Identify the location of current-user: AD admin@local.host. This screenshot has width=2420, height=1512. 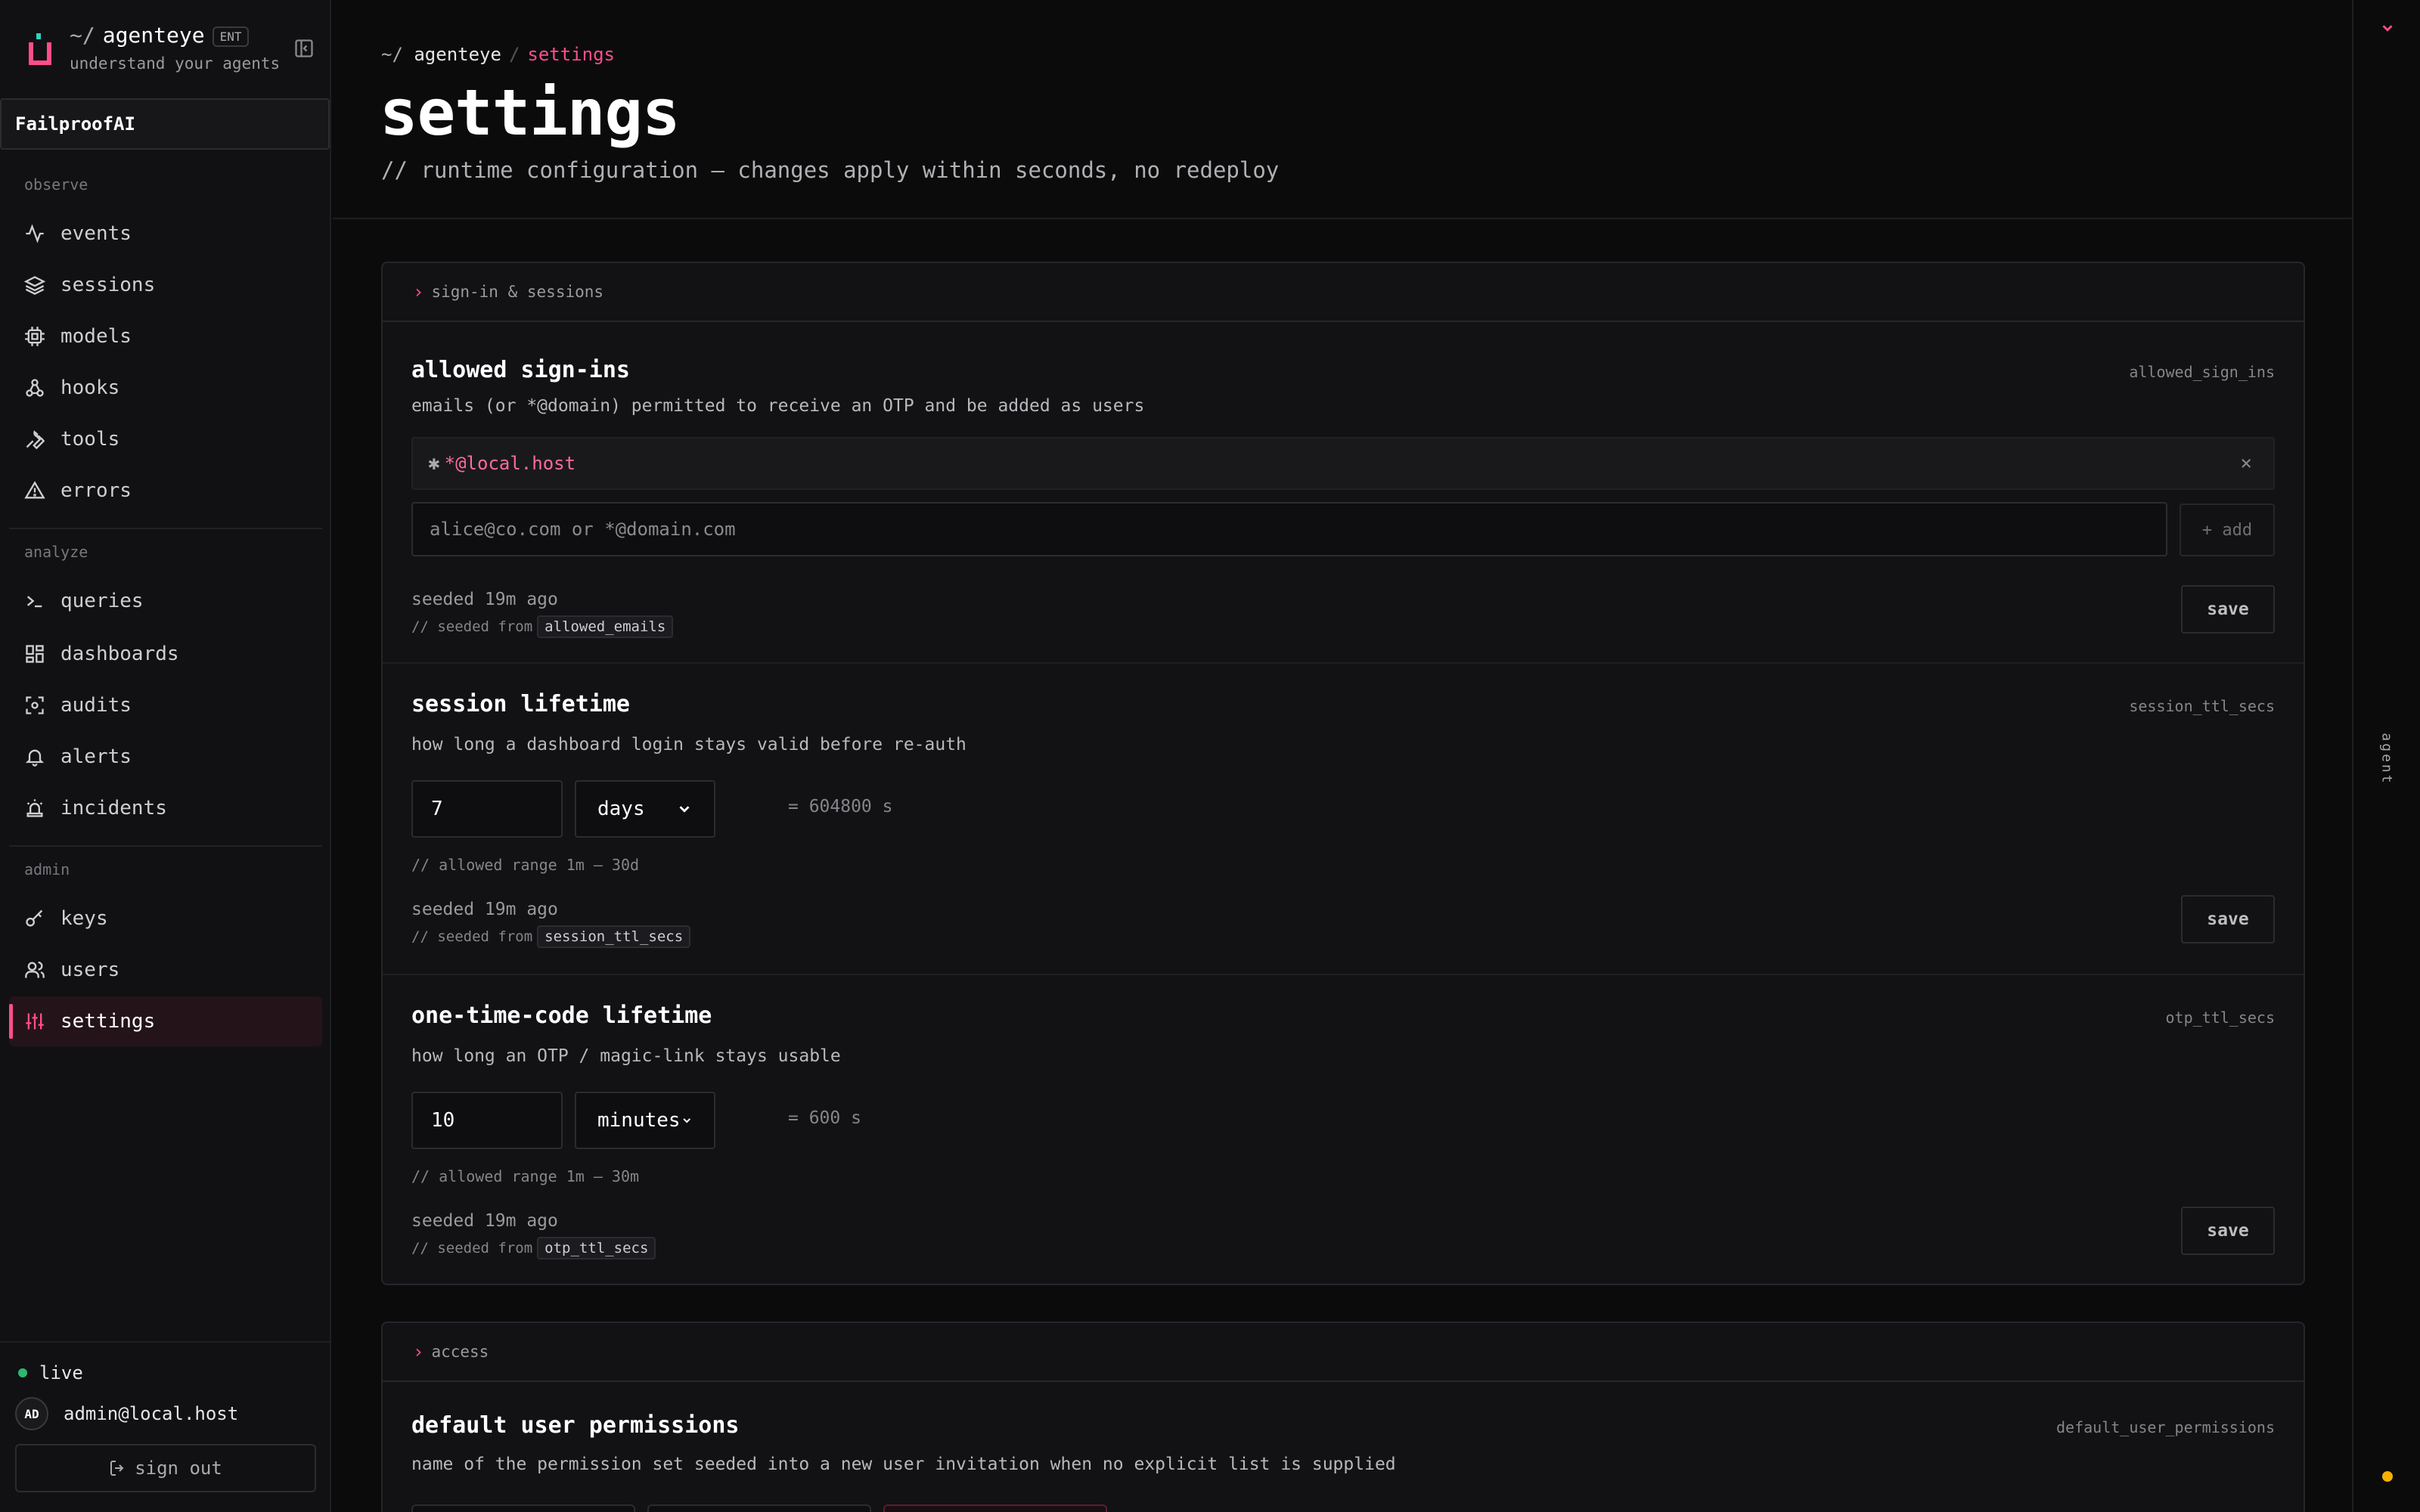
(126, 1414).